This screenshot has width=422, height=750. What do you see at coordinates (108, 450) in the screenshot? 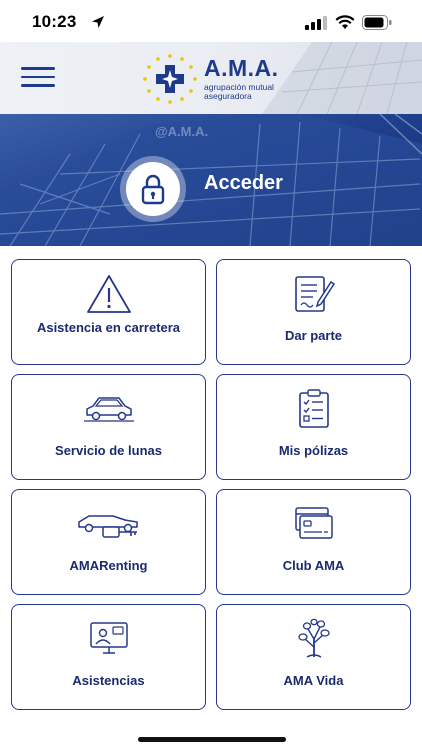
I see `tile-label: Servicio de lunas` at bounding box center [108, 450].